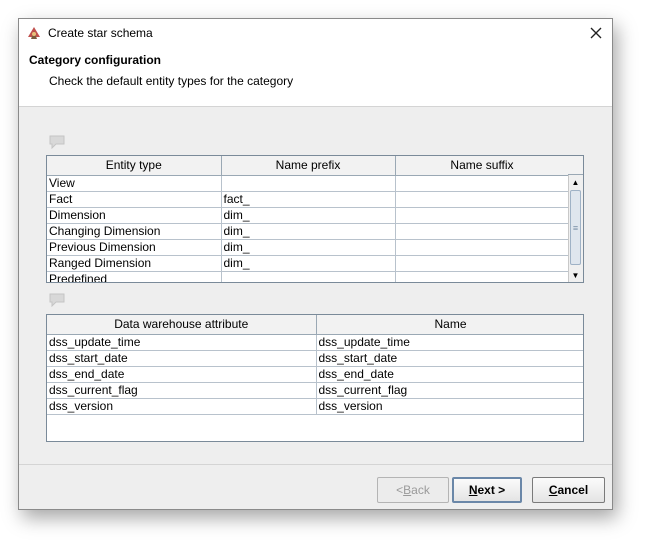 The image size is (661, 558). Describe the element at coordinates (575, 165) in the screenshot. I see `scrollbar-corner` at that location.